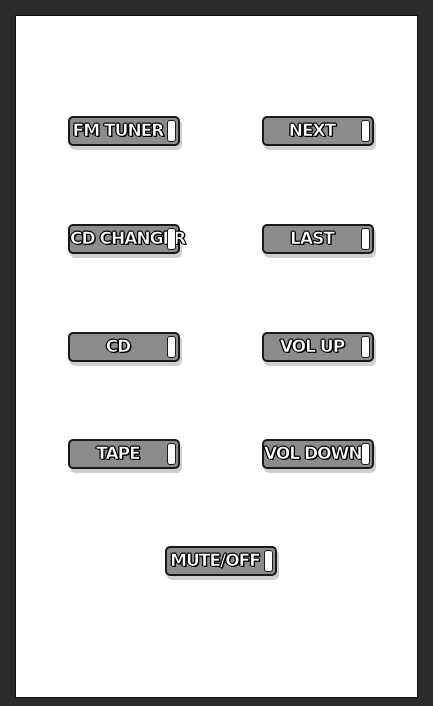 This screenshot has height=706, width=433. I want to click on mute-off-button: MUTE/OFF, so click(221, 561).